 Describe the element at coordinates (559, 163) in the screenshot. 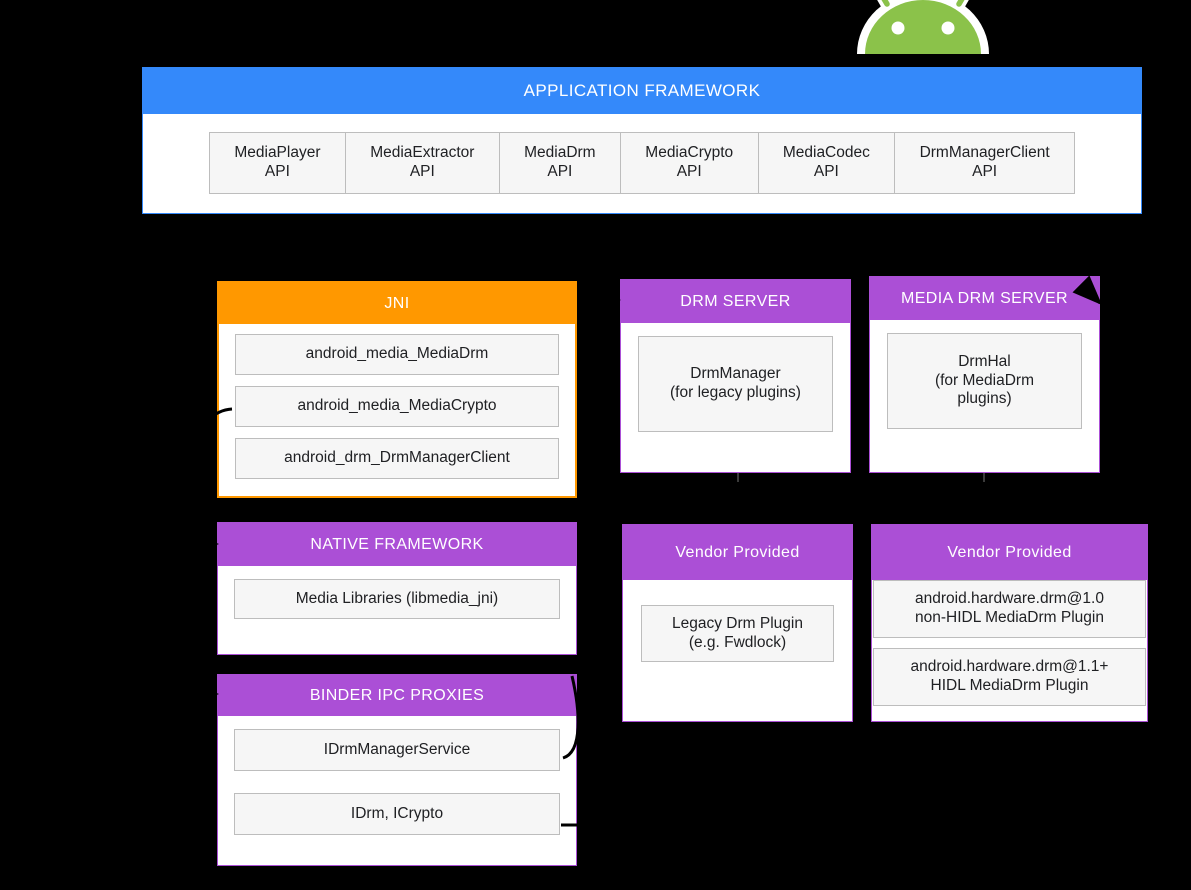

I see `api-box: MediaDrm API` at that location.